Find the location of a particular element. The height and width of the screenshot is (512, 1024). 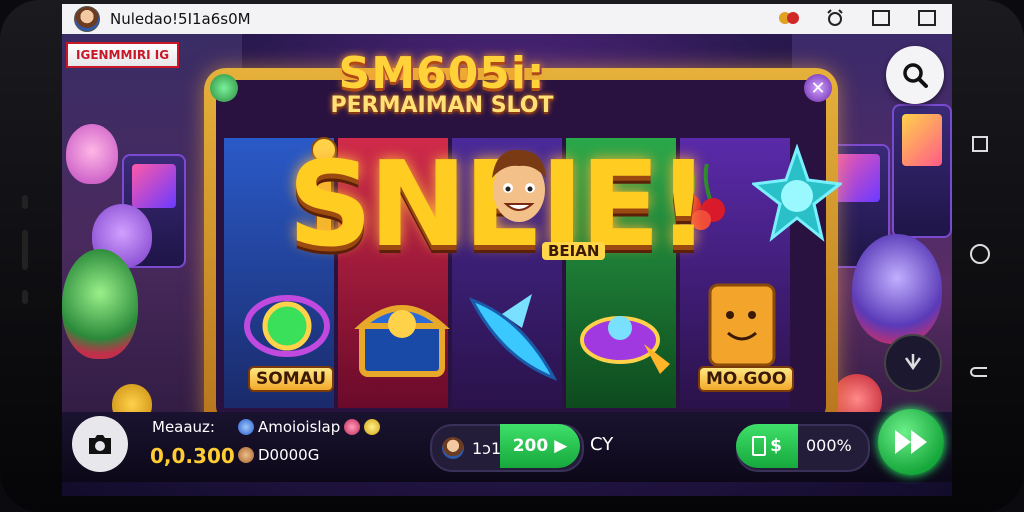

window-icon is located at coordinates (881, 18).